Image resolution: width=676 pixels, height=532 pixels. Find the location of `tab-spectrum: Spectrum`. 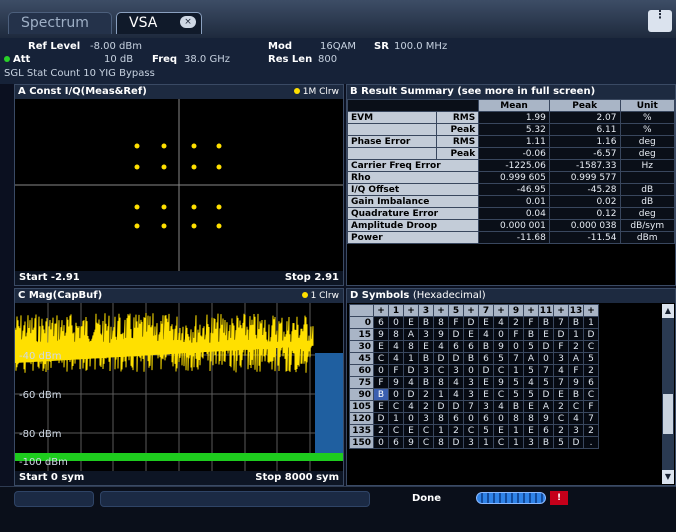

tab-spectrum: Spectrum is located at coordinates (60, 23).